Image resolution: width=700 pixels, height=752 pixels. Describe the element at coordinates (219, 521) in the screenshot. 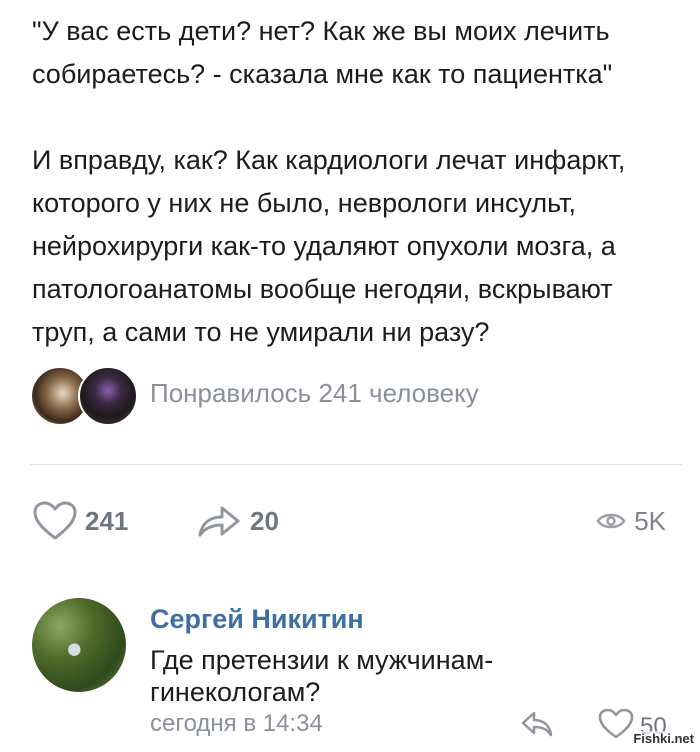

I see `share-icon` at that location.